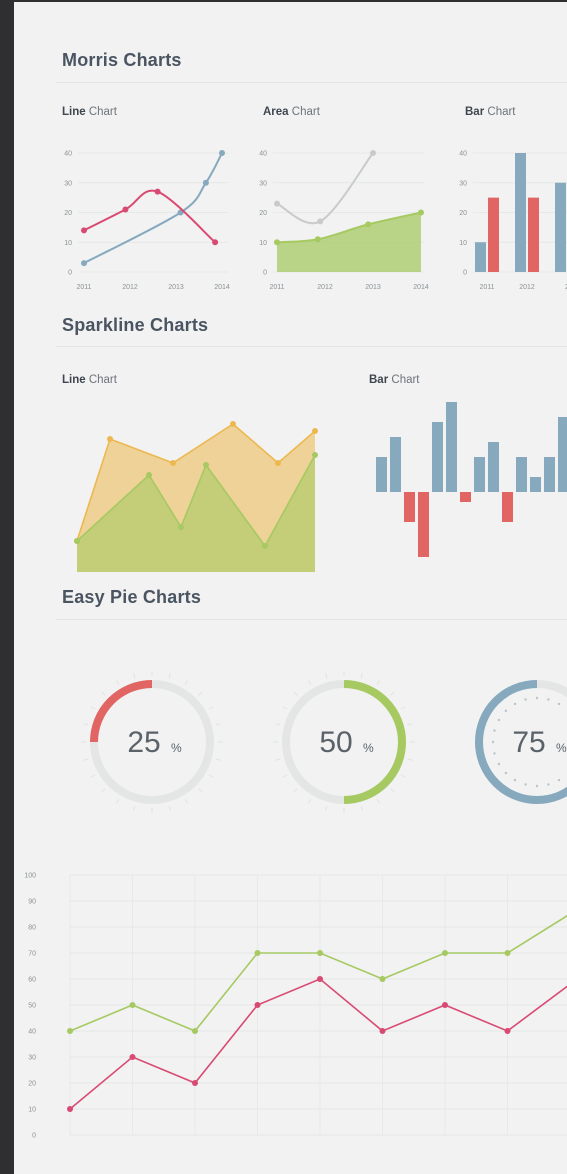 Image resolution: width=567 pixels, height=1174 pixels. I want to click on subtitle-bold: Line, so click(74, 380).